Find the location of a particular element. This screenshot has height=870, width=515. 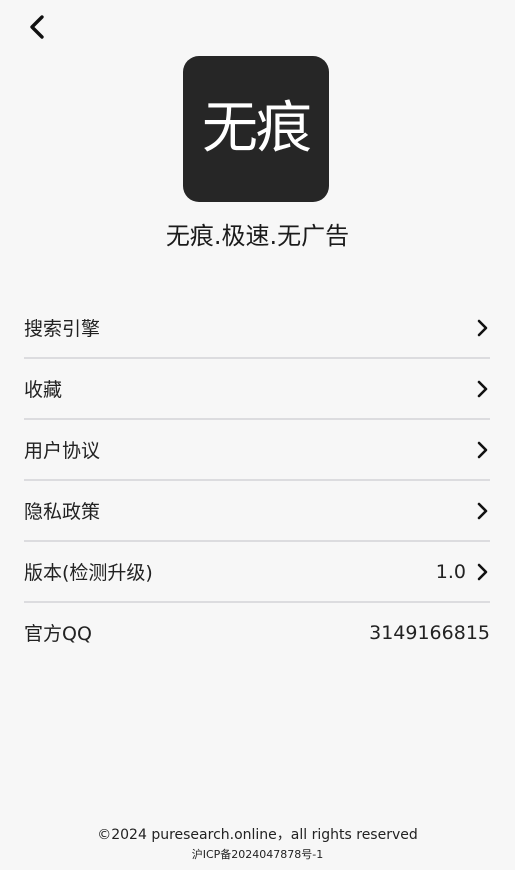

chevron-left-icon is located at coordinates (37, 29).